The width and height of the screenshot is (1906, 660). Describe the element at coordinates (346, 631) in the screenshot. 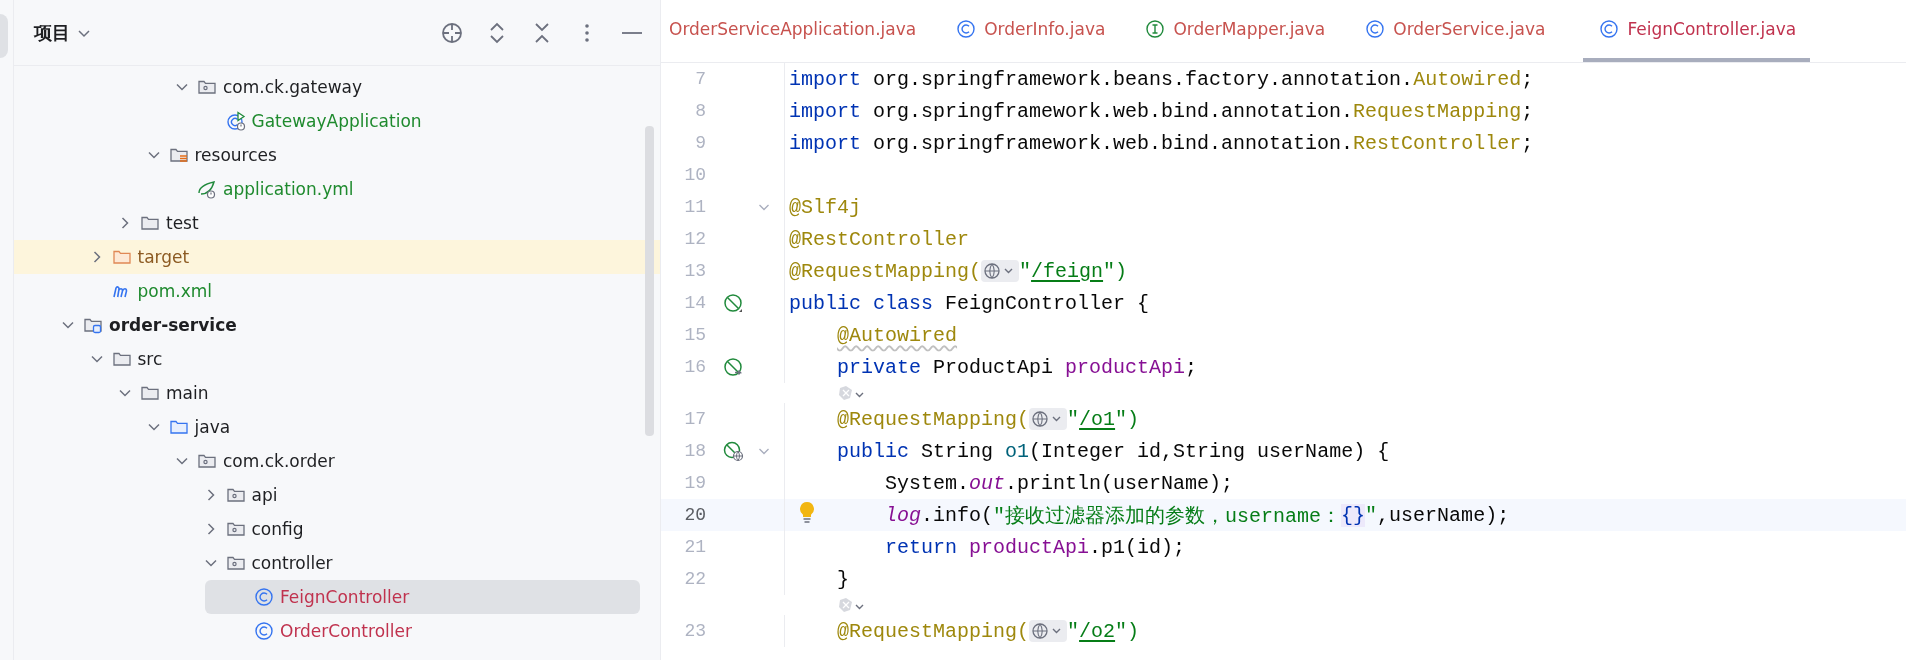

I see `tree-item-label: OrderController` at that location.